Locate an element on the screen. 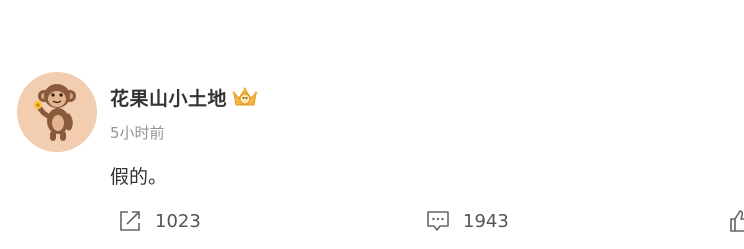 This screenshot has height=249, width=744. username: 花果山小土地 is located at coordinates (168, 97).